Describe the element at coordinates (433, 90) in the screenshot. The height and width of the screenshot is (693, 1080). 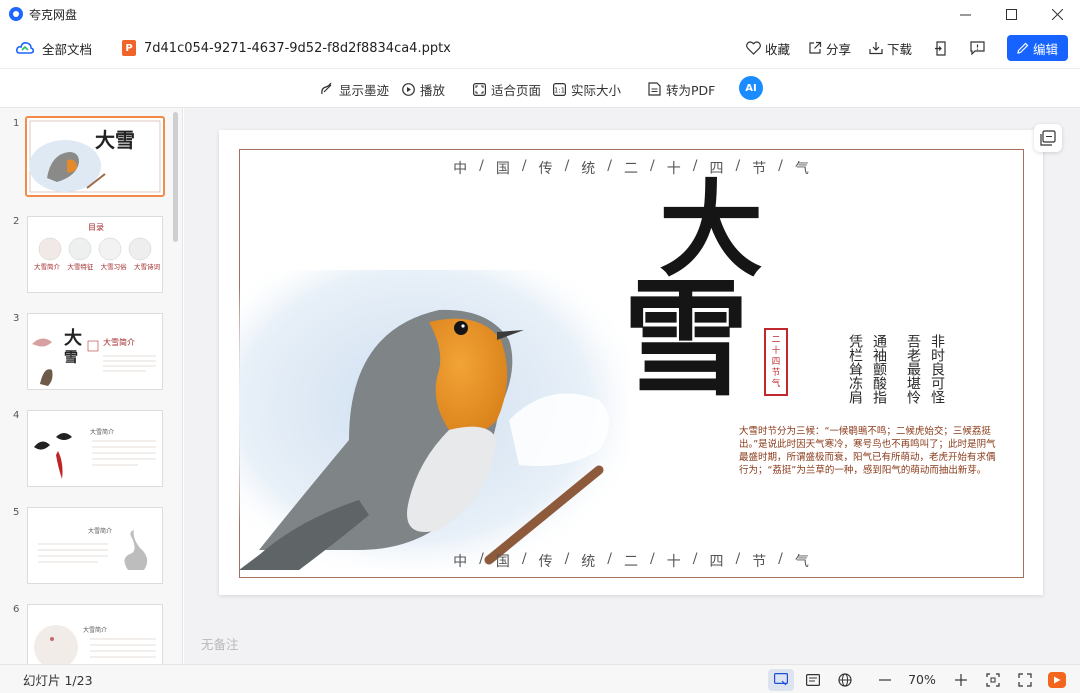
I see `play-label: 播放` at that location.